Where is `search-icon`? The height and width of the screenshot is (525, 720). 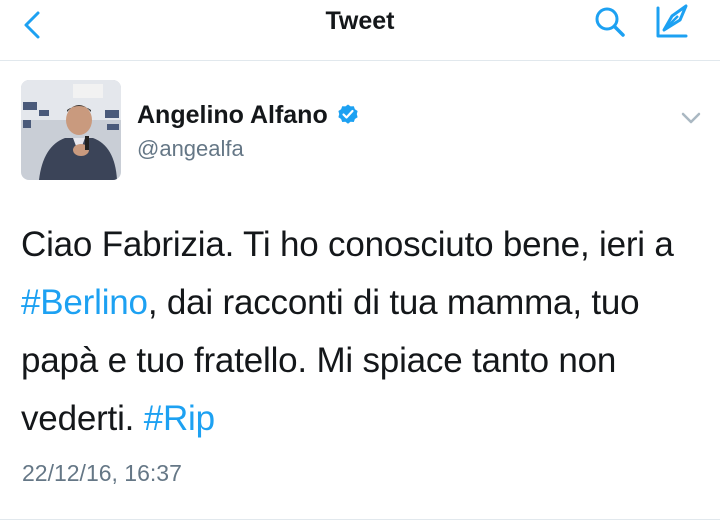 search-icon is located at coordinates (610, 22).